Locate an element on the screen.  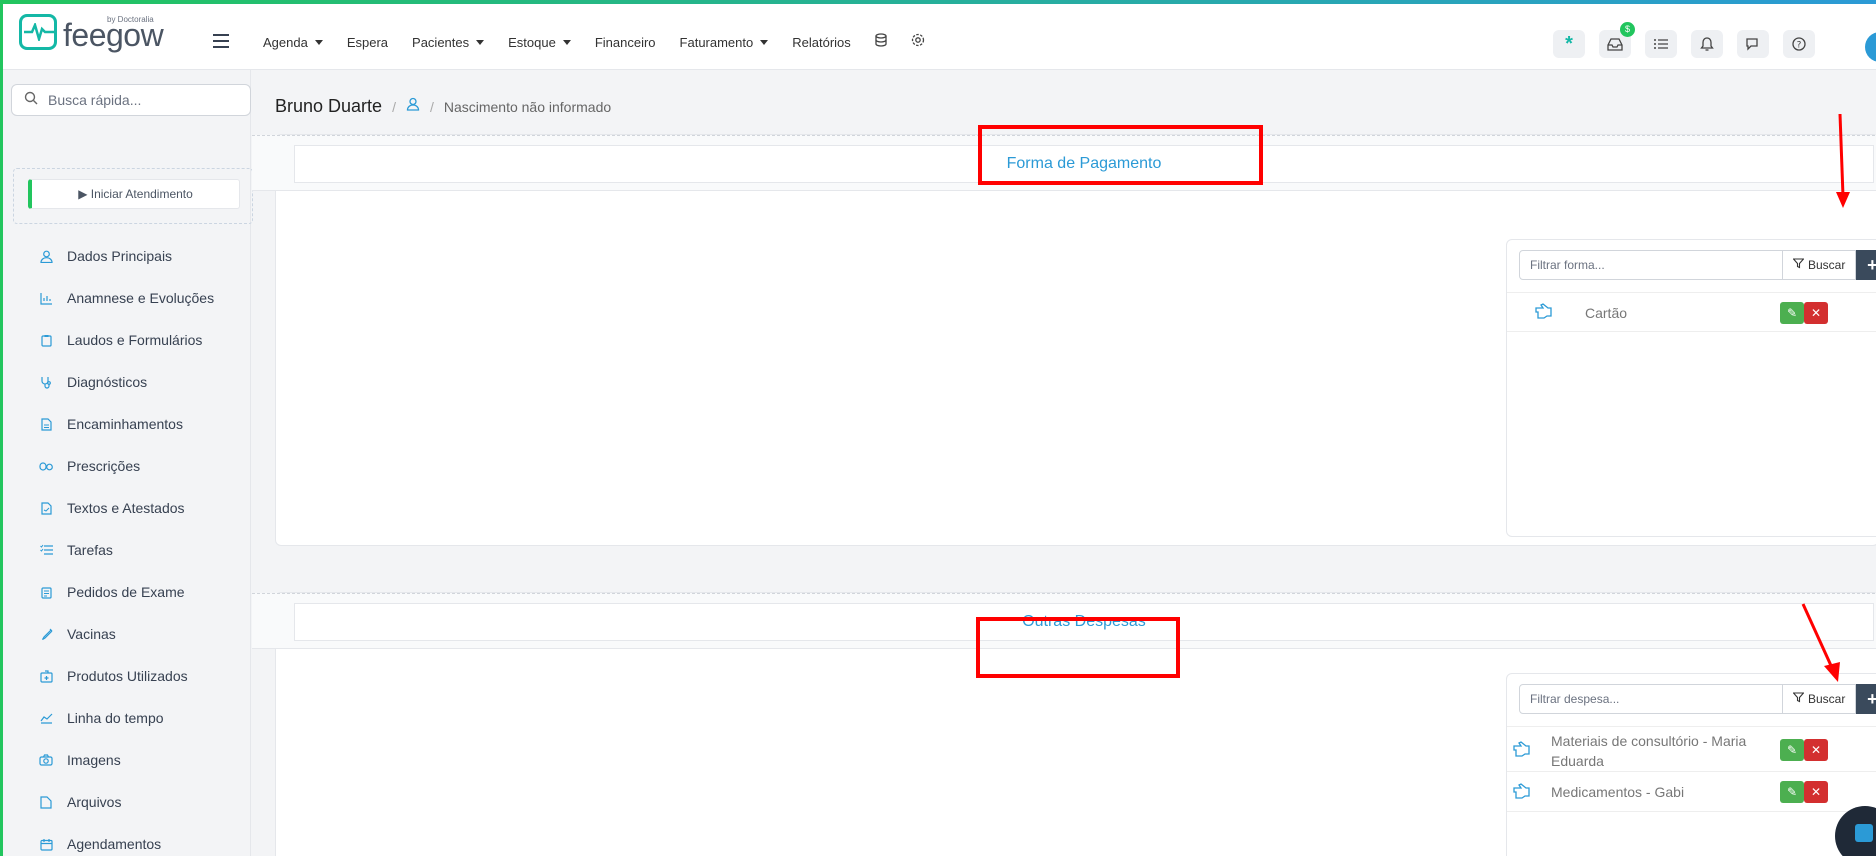
nav-faturamento: Faturamento is located at coordinates (724, 42).